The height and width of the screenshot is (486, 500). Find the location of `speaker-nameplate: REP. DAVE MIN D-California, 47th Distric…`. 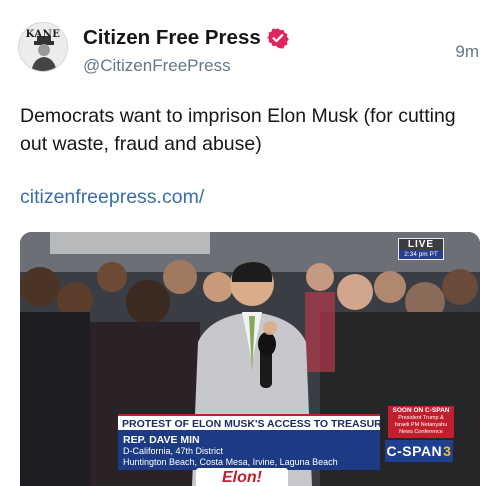

speaker-nameplate: REP. DAVE MIN D-California, 47th Distric… is located at coordinates (249, 450).